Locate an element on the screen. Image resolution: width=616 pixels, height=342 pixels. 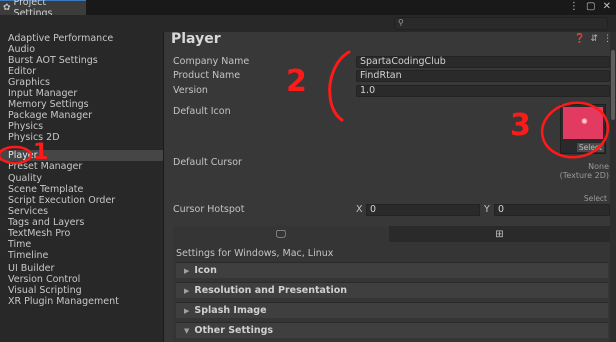
settings-for-label: Settings for Windows, Mac, Linux is located at coordinates (255, 253).